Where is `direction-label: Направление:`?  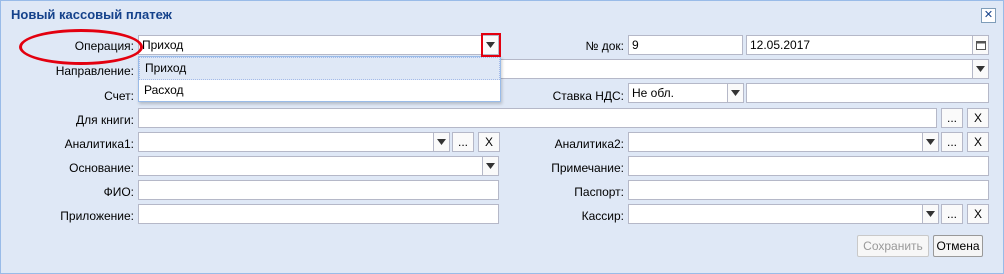
direction-label: Направление: is located at coordinates (94, 71).